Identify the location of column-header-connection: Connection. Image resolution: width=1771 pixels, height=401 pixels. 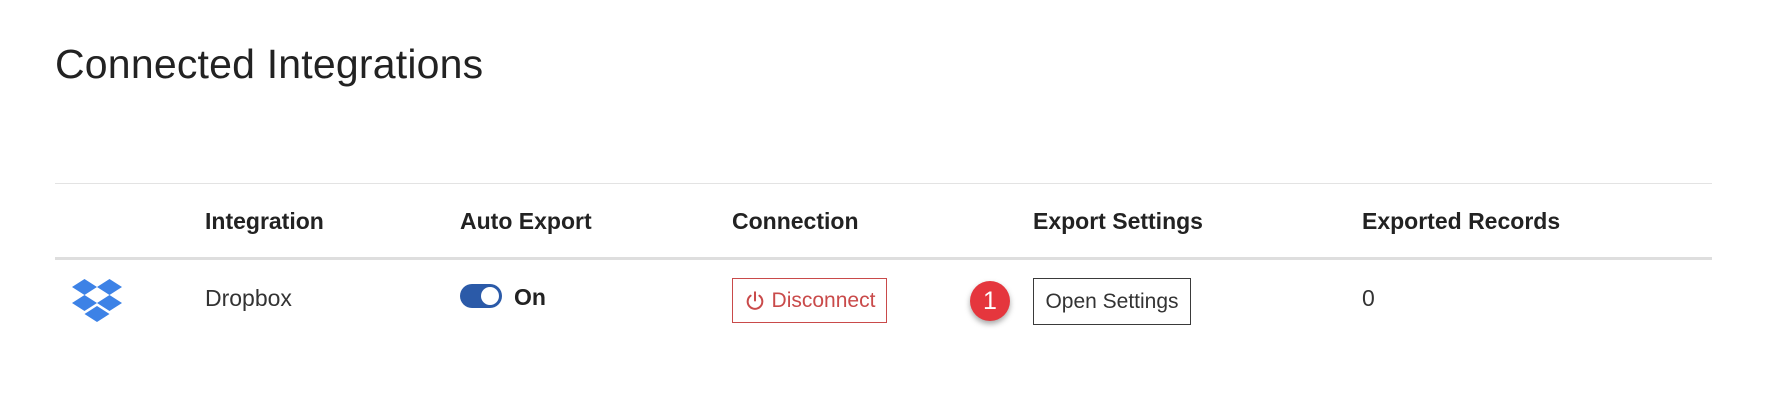
(795, 221).